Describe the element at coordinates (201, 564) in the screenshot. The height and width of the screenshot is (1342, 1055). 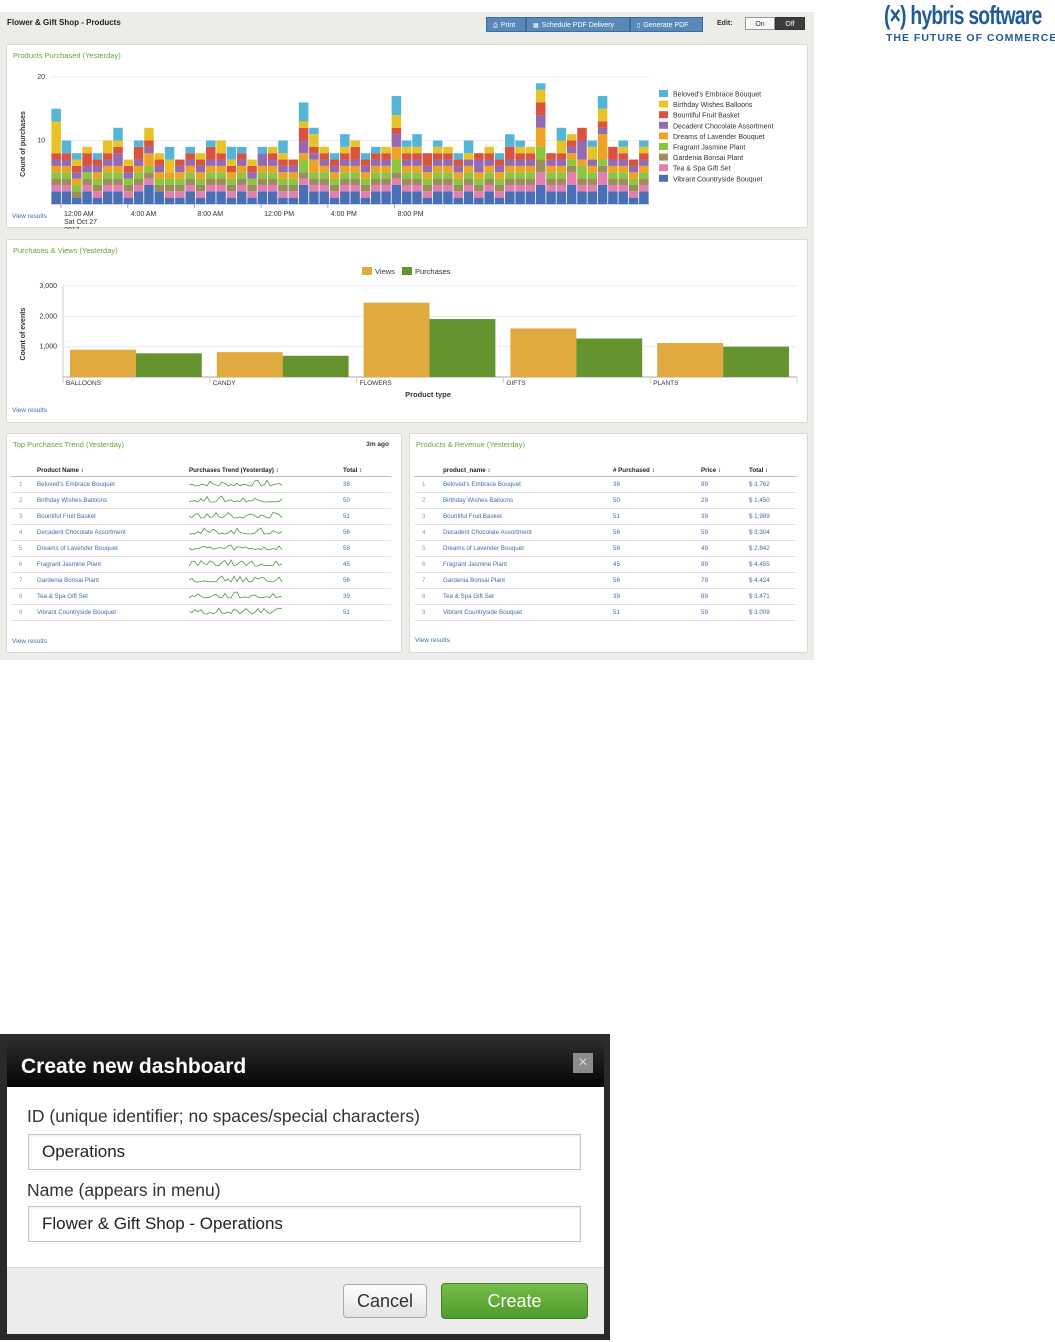
I see `table-row: 6 Fragrant Jasmine Plant 45` at that location.